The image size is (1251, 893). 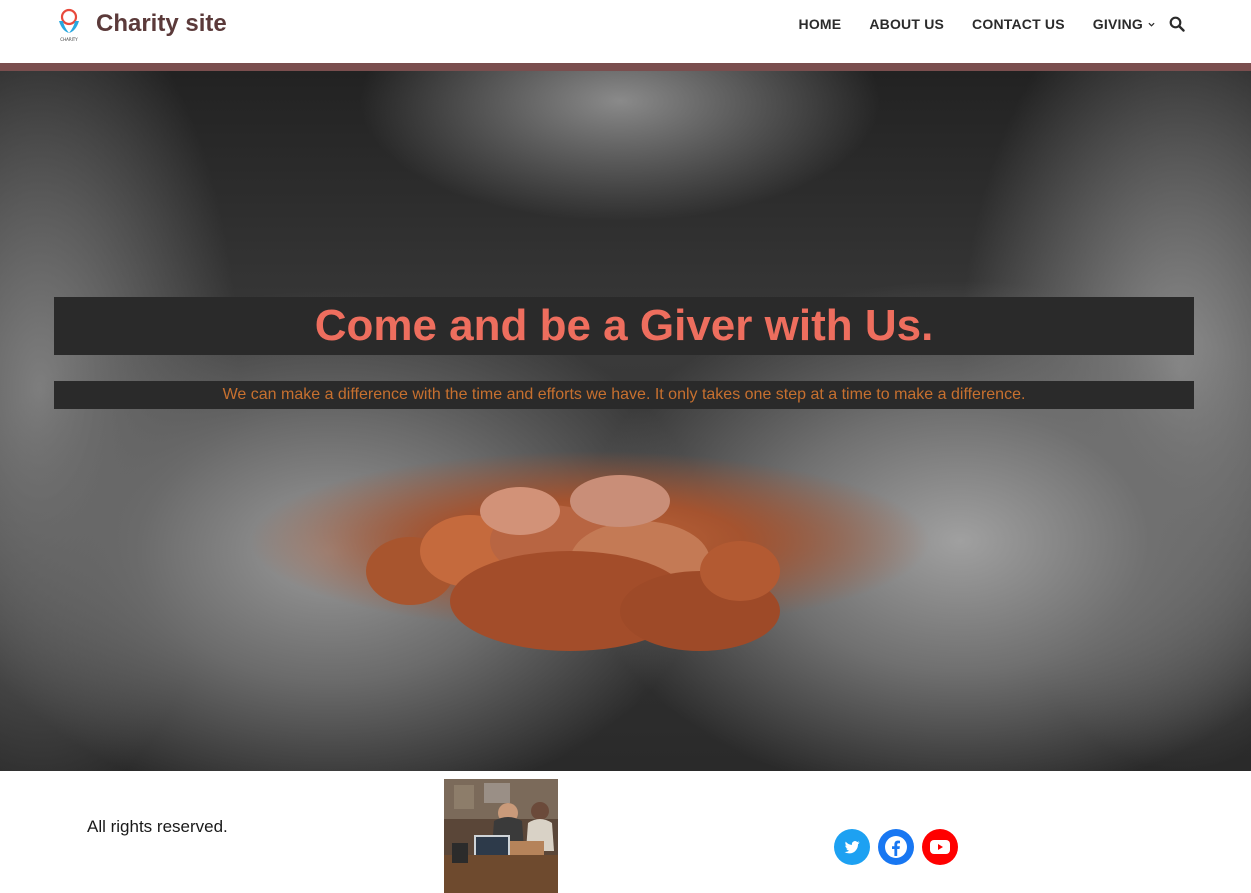 What do you see at coordinates (1177, 24) in the screenshot?
I see `search-icon` at bounding box center [1177, 24].